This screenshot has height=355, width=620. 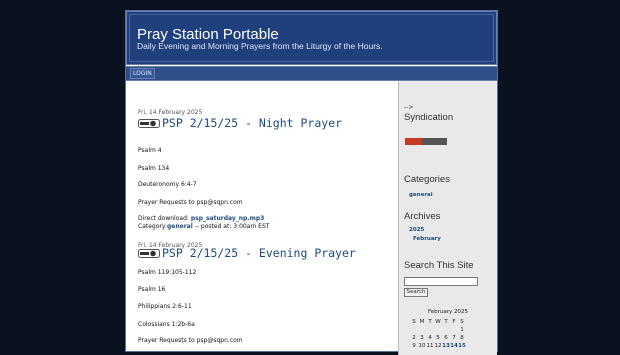 What do you see at coordinates (422, 216) in the screenshot?
I see `archives-heading: Archives` at bounding box center [422, 216].